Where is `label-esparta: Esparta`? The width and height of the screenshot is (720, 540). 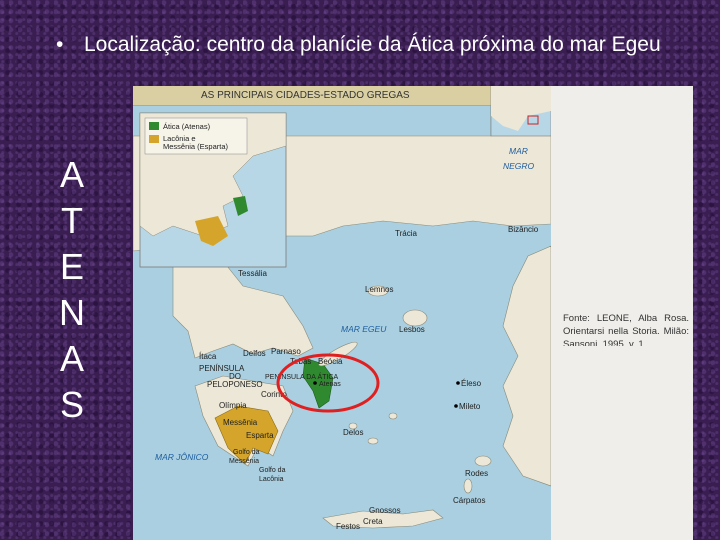
label-esparta: Esparta is located at coordinates (260, 435).